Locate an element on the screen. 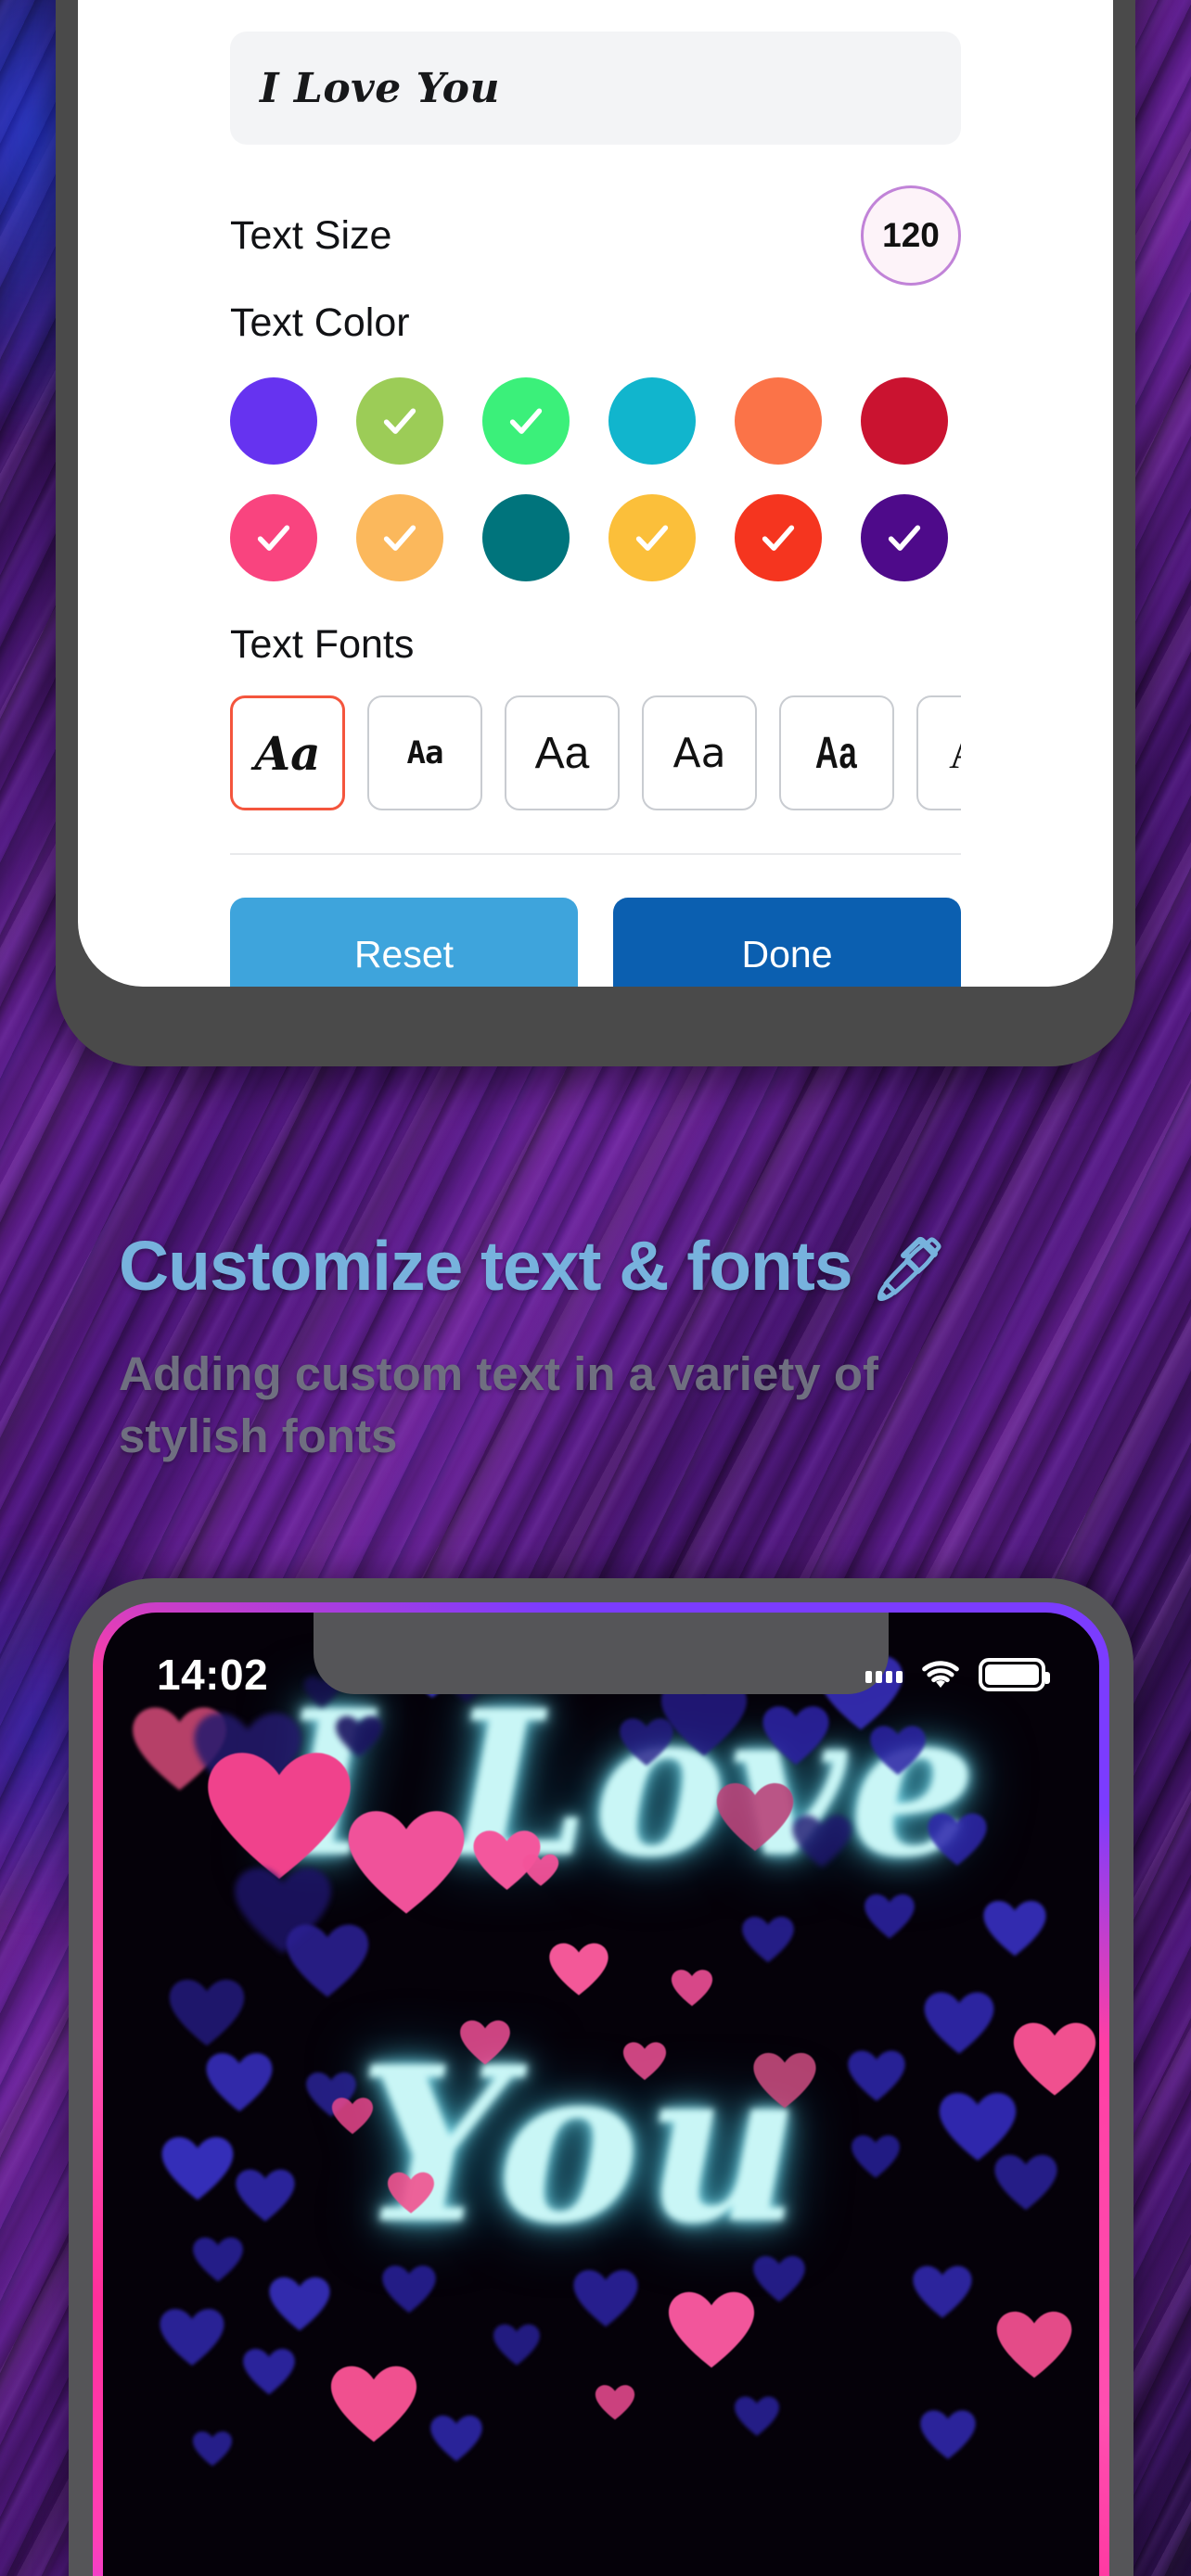 The image size is (1191, 2576). reset-button: Reset is located at coordinates (404, 943).